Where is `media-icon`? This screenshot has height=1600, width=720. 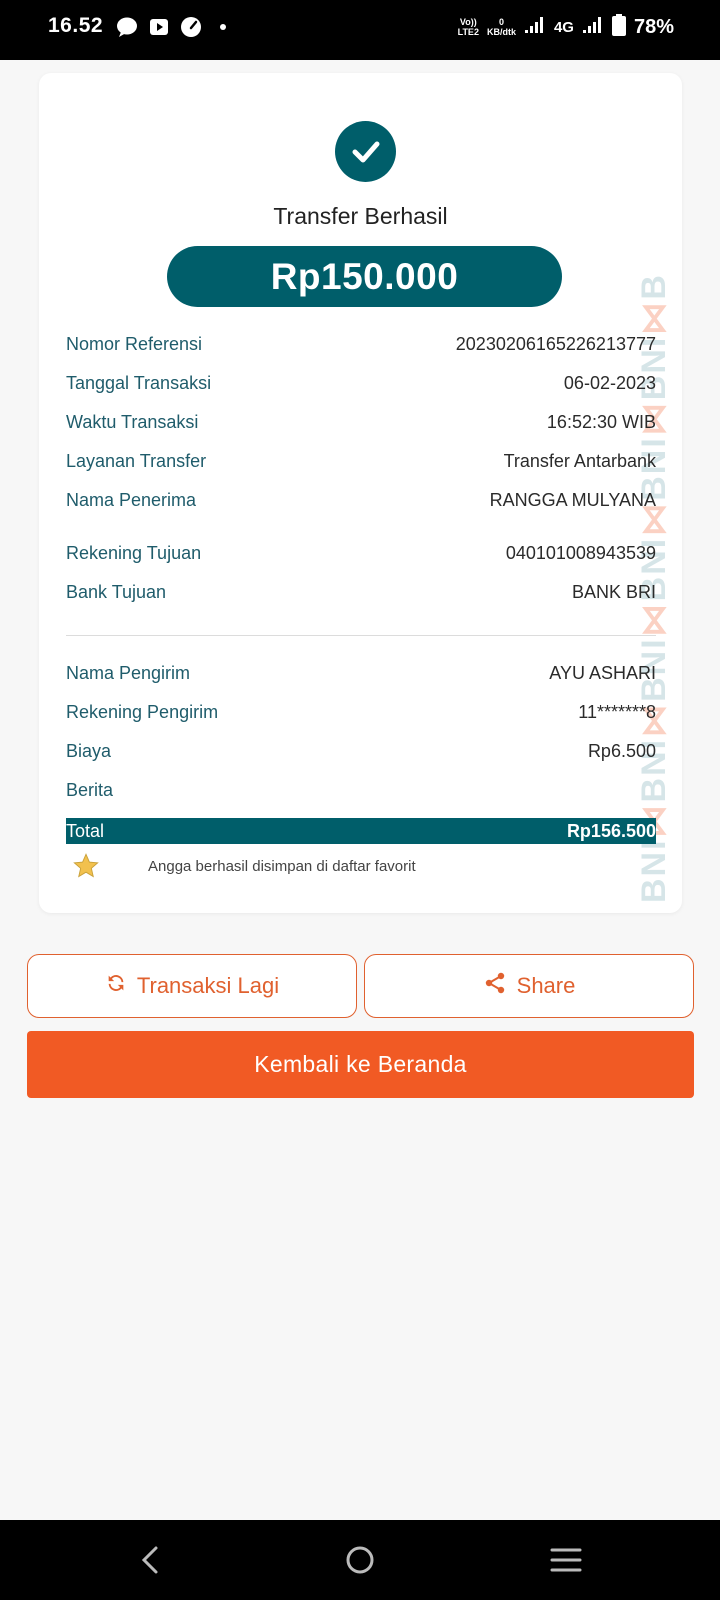 media-icon is located at coordinates (159, 27).